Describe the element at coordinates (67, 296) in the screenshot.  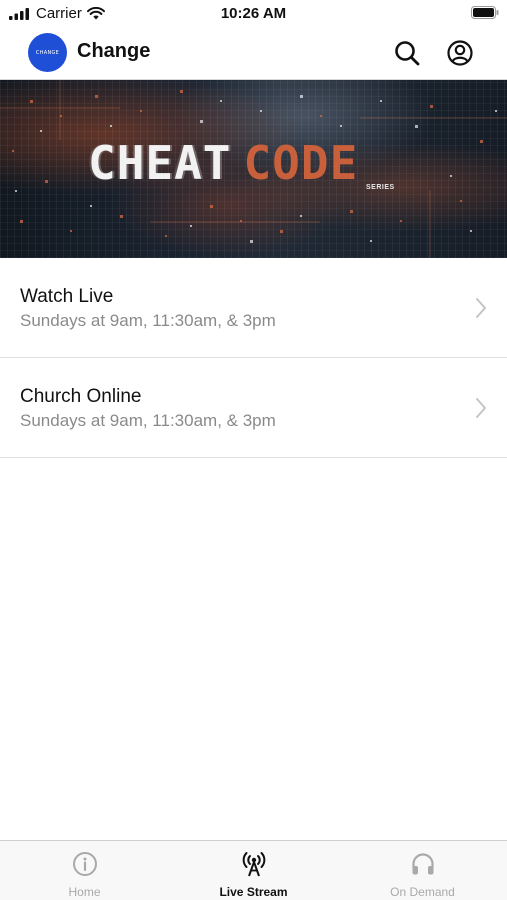
I see `list-item-title: Watch Live` at that location.